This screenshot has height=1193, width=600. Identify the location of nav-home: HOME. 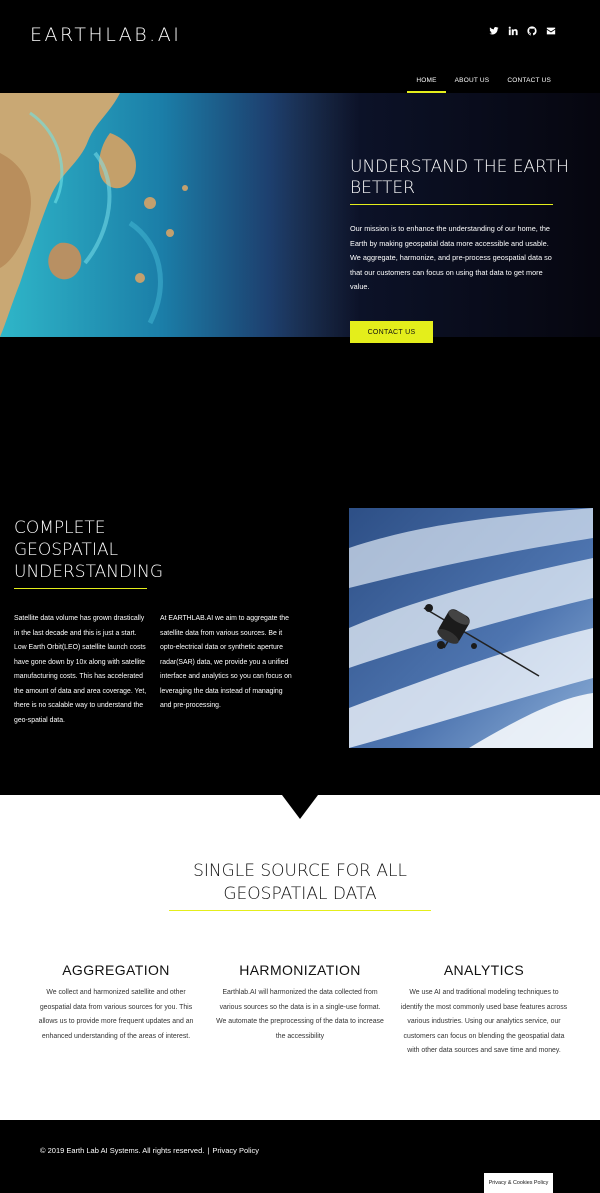
(426, 83).